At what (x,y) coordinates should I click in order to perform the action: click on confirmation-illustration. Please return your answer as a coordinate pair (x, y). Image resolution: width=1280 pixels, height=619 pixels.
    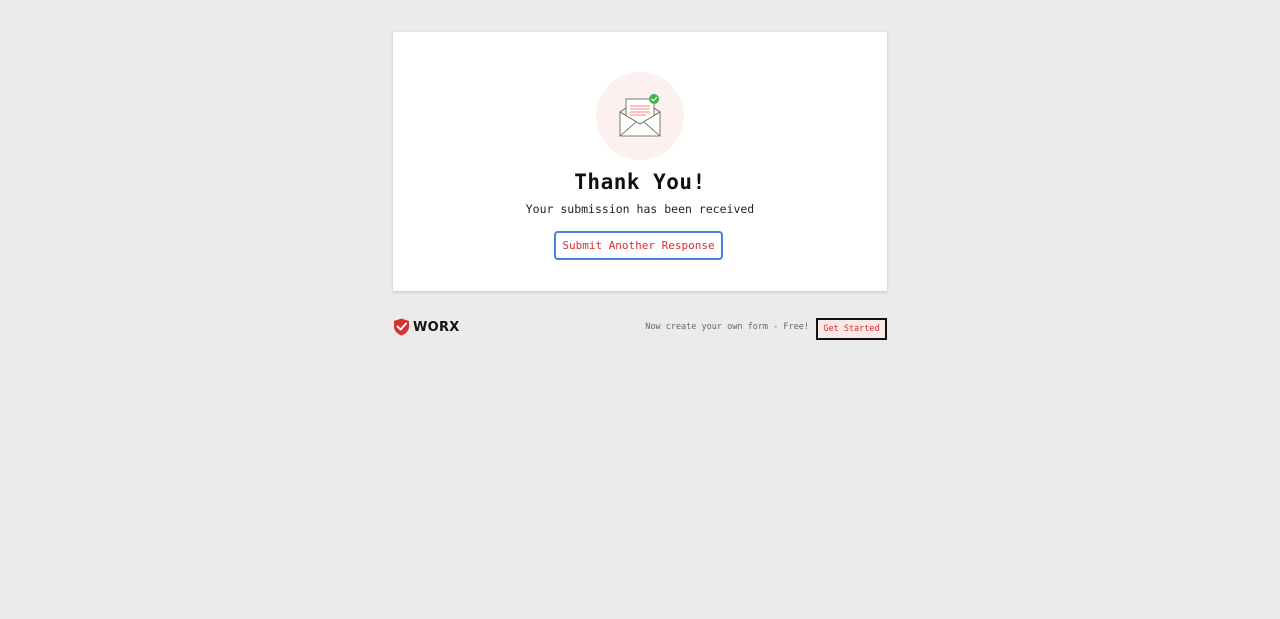
    Looking at the image, I should click on (640, 116).